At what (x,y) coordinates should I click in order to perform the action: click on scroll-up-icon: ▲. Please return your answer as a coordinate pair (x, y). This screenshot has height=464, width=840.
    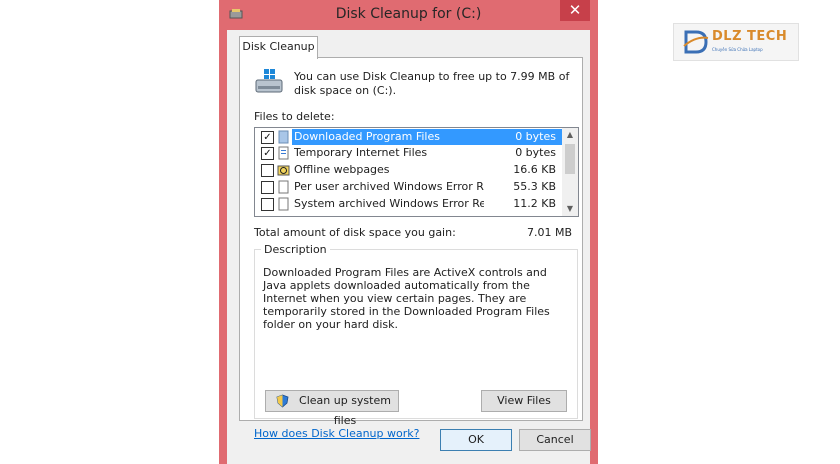
    Looking at the image, I should click on (570, 135).